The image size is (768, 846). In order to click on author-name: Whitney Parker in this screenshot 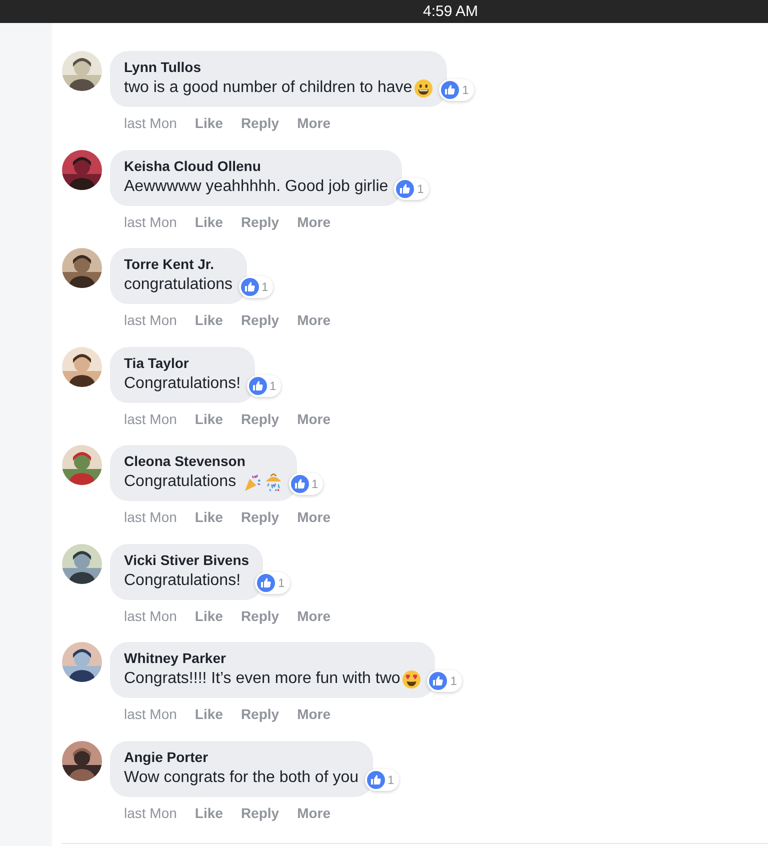, I will do `click(273, 658)`.